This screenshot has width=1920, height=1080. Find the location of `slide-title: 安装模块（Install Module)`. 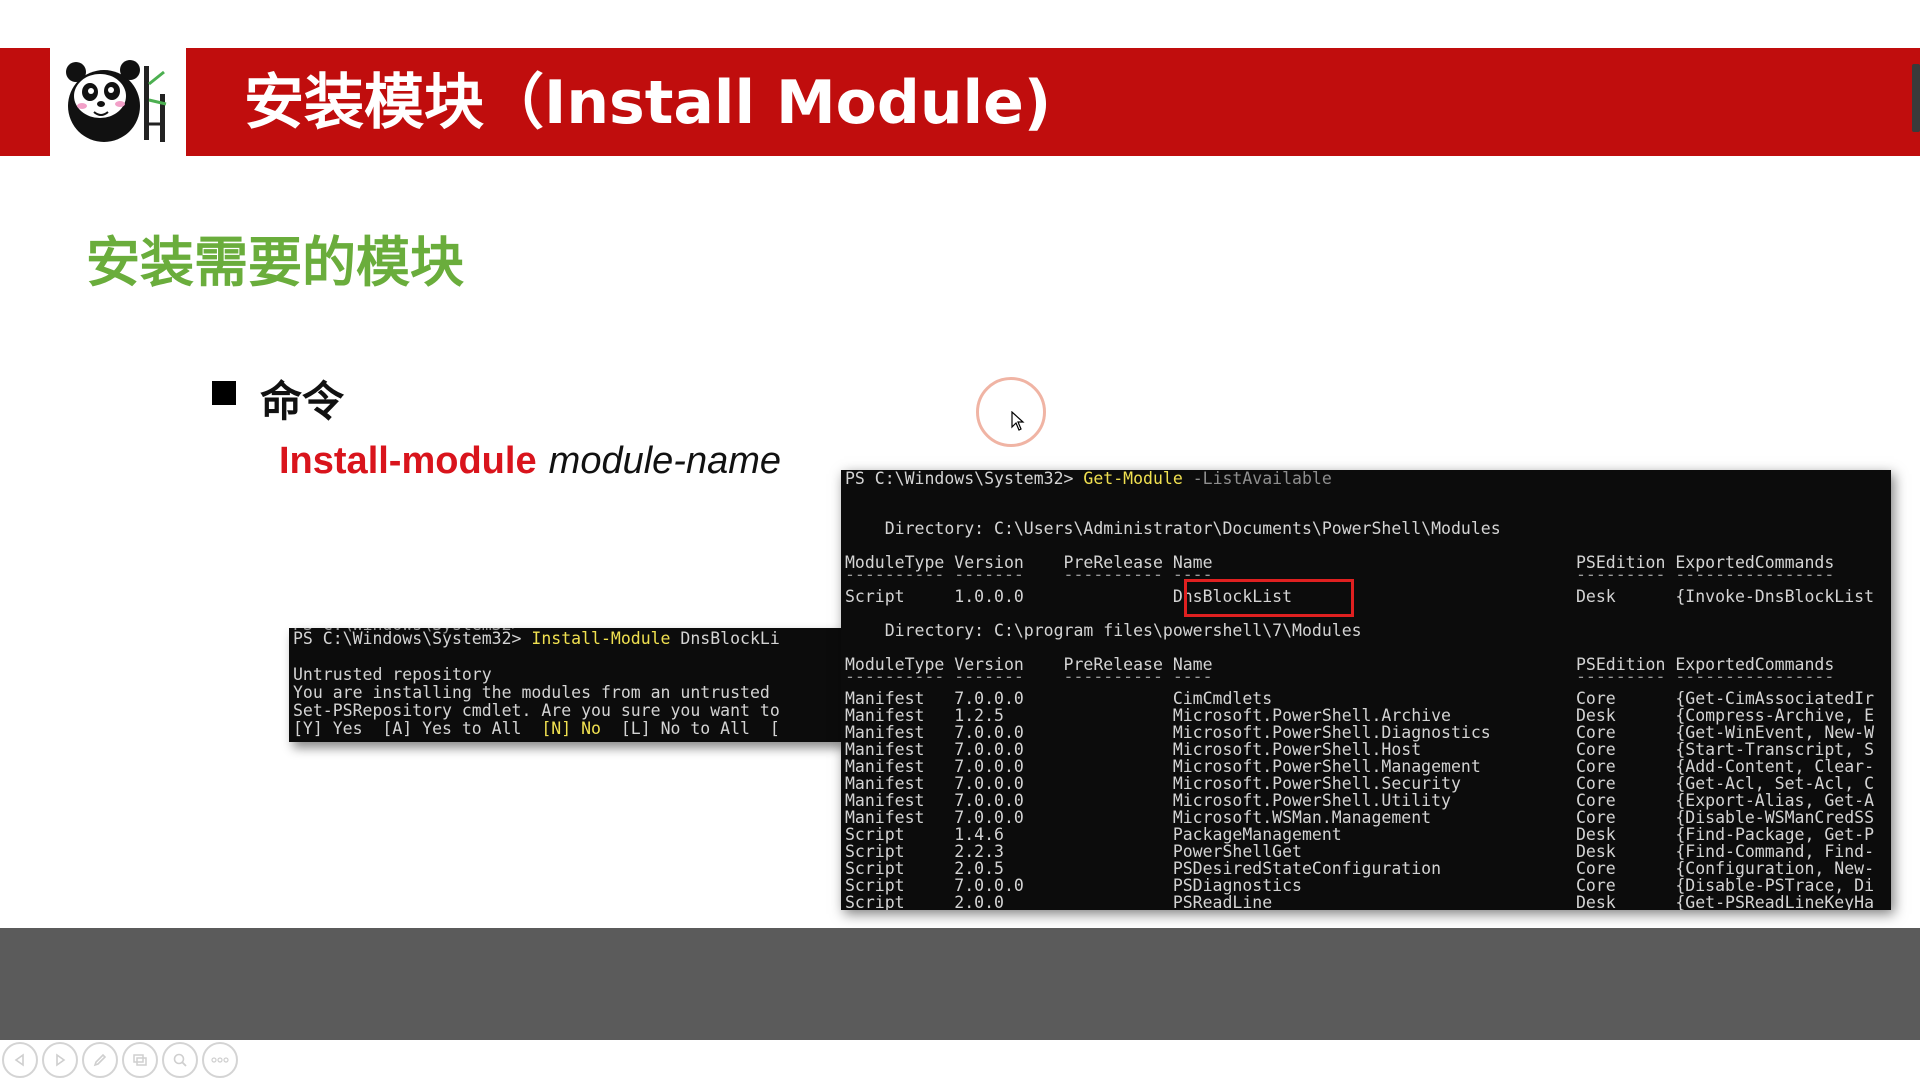

slide-title: 安装模块（Install Module) is located at coordinates (648, 103).